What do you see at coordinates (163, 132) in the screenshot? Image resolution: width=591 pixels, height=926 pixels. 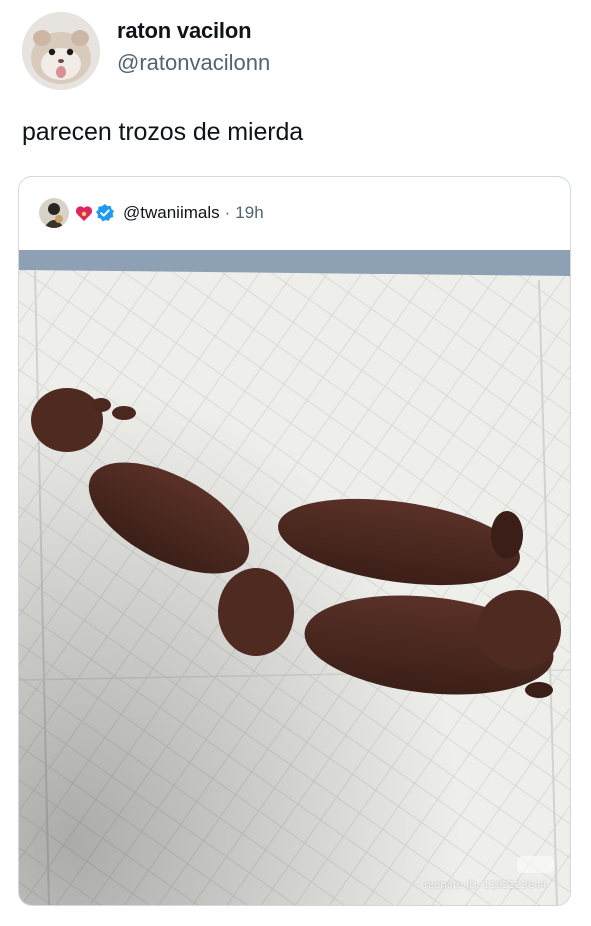 I see `tweet-text: parecen trozos de mierda` at bounding box center [163, 132].